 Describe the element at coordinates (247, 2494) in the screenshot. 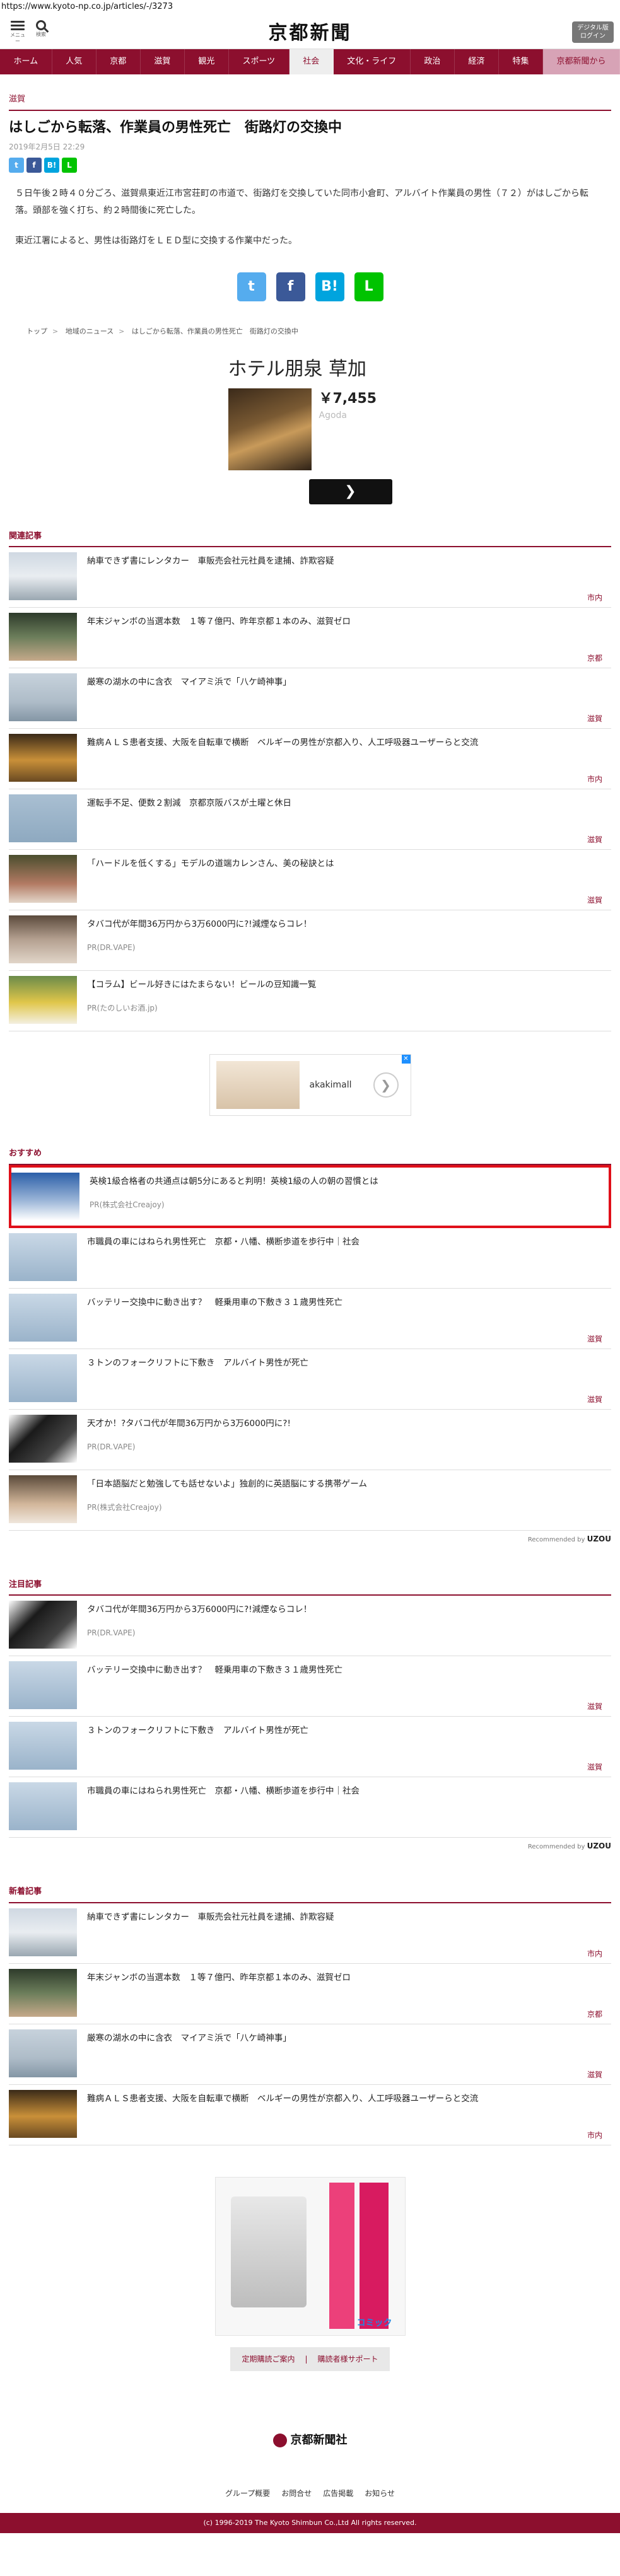

I see `footer-nav-group: グループ概要` at that location.